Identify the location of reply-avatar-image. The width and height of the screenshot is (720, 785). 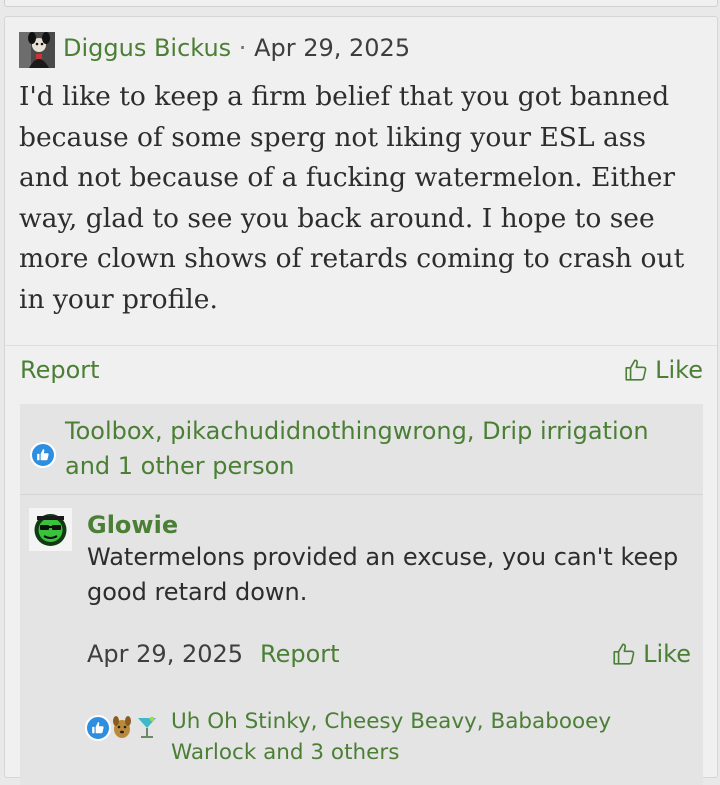
(50, 529).